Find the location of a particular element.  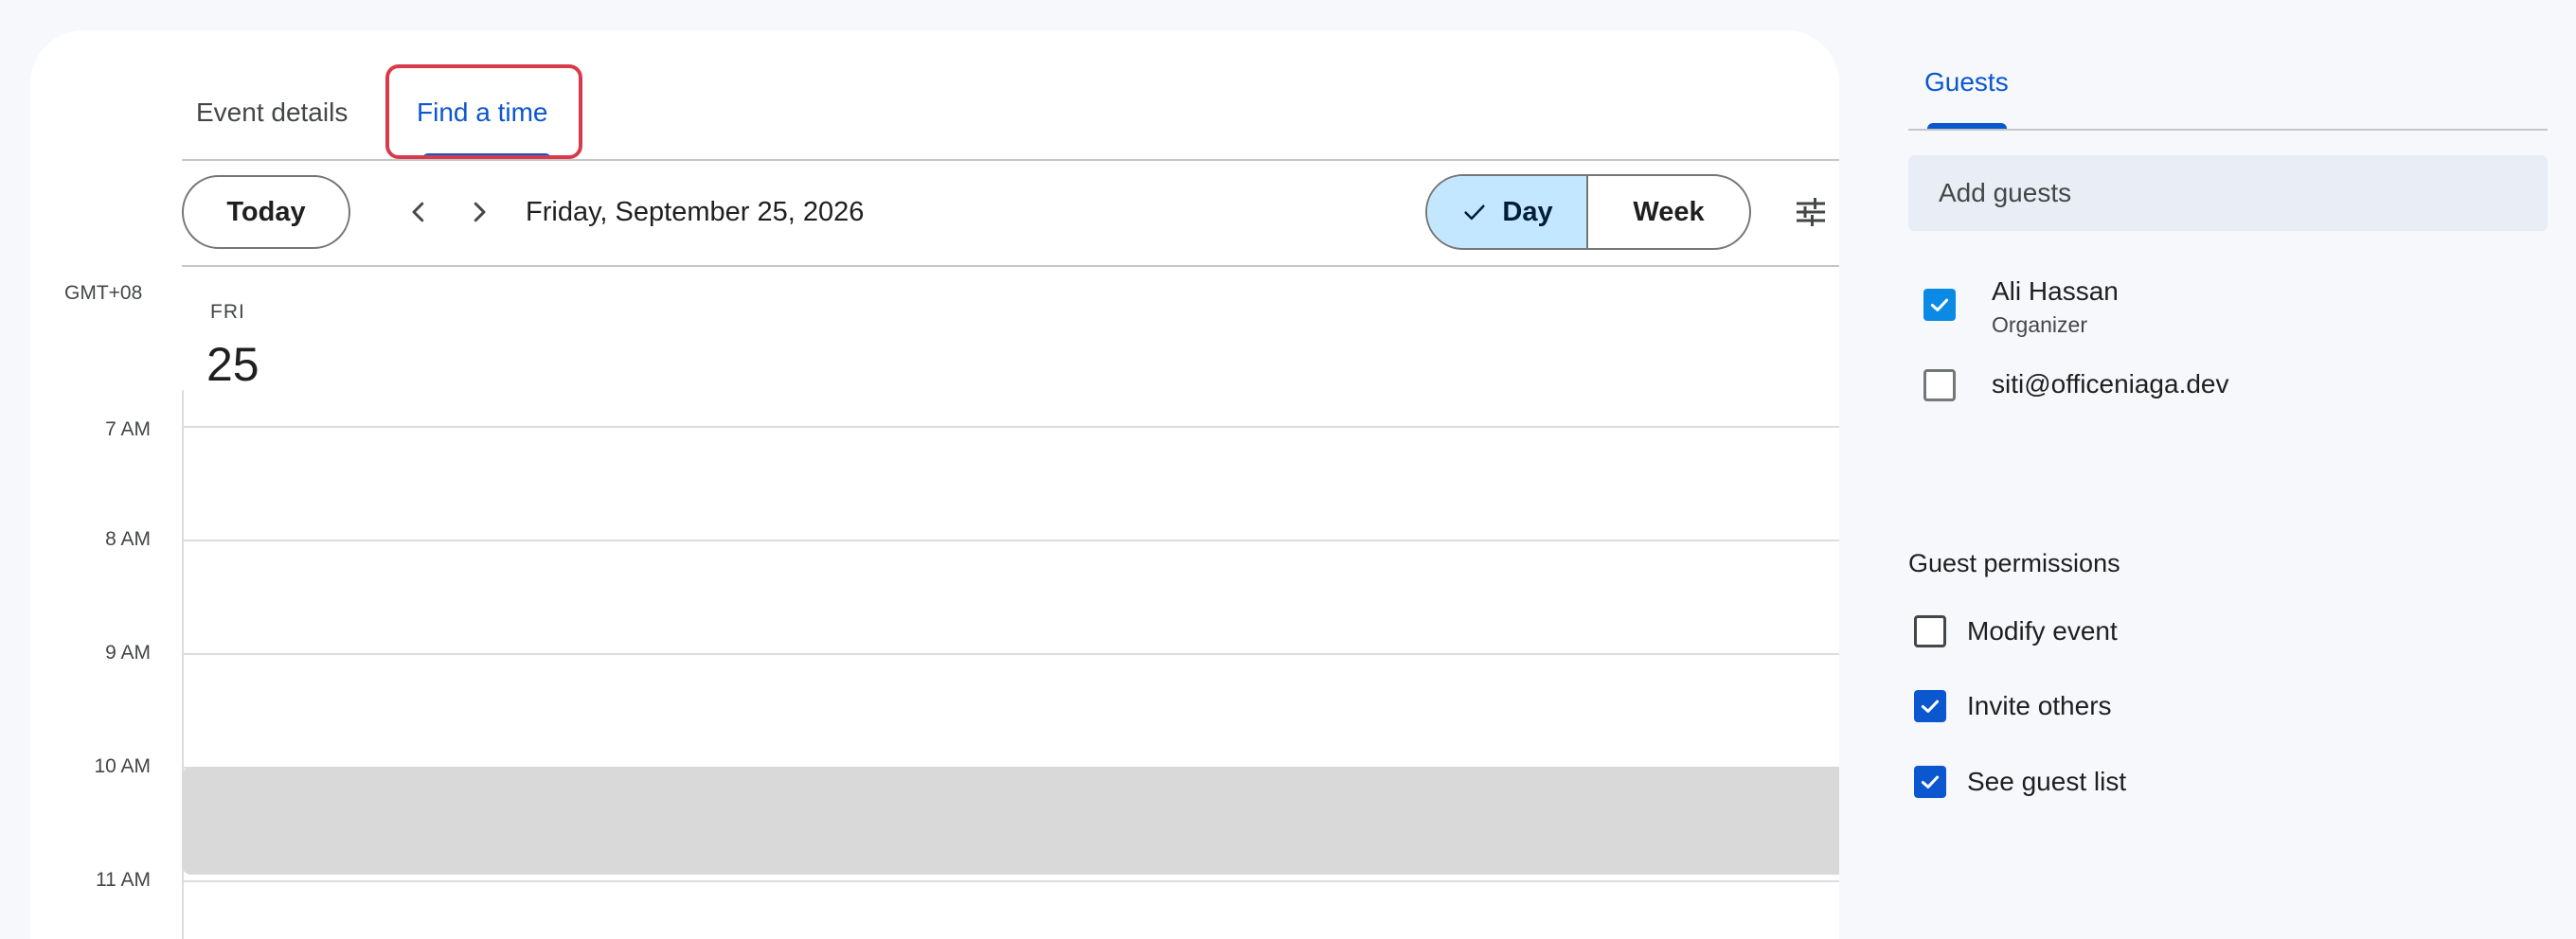

view-settings-button is located at coordinates (1810, 212).